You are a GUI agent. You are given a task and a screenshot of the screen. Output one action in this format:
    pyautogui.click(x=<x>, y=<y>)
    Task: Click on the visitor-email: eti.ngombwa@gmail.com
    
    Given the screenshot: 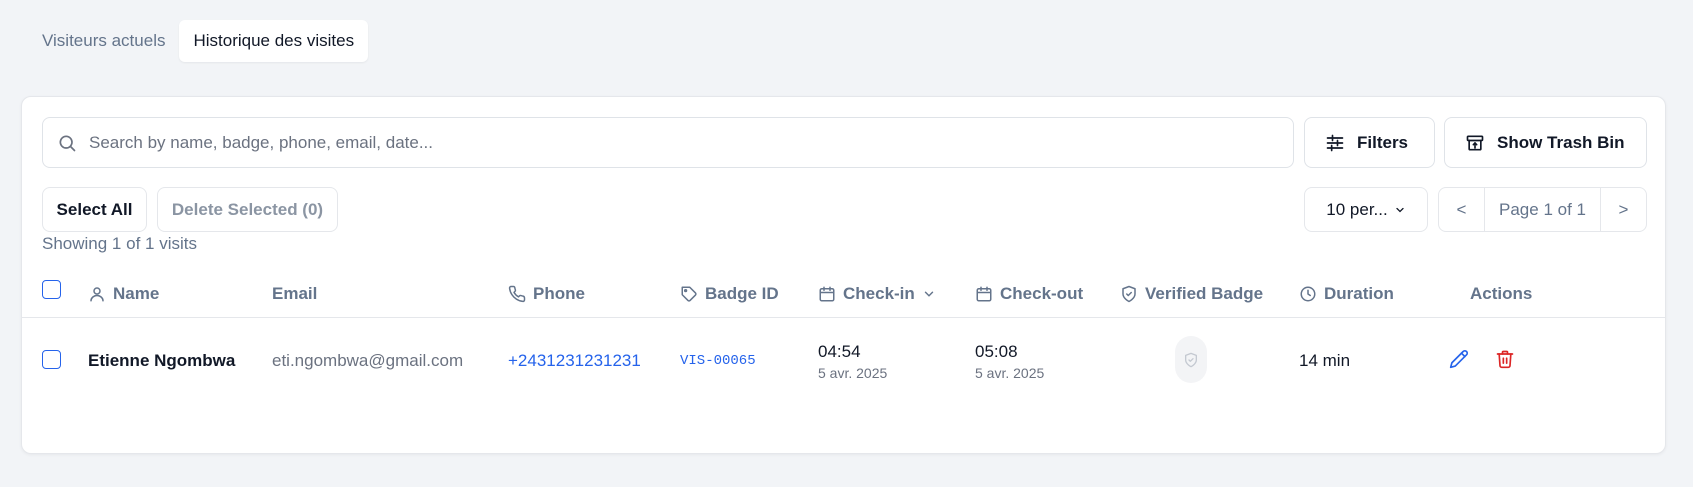 What is the action you would take?
    pyautogui.click(x=368, y=360)
    